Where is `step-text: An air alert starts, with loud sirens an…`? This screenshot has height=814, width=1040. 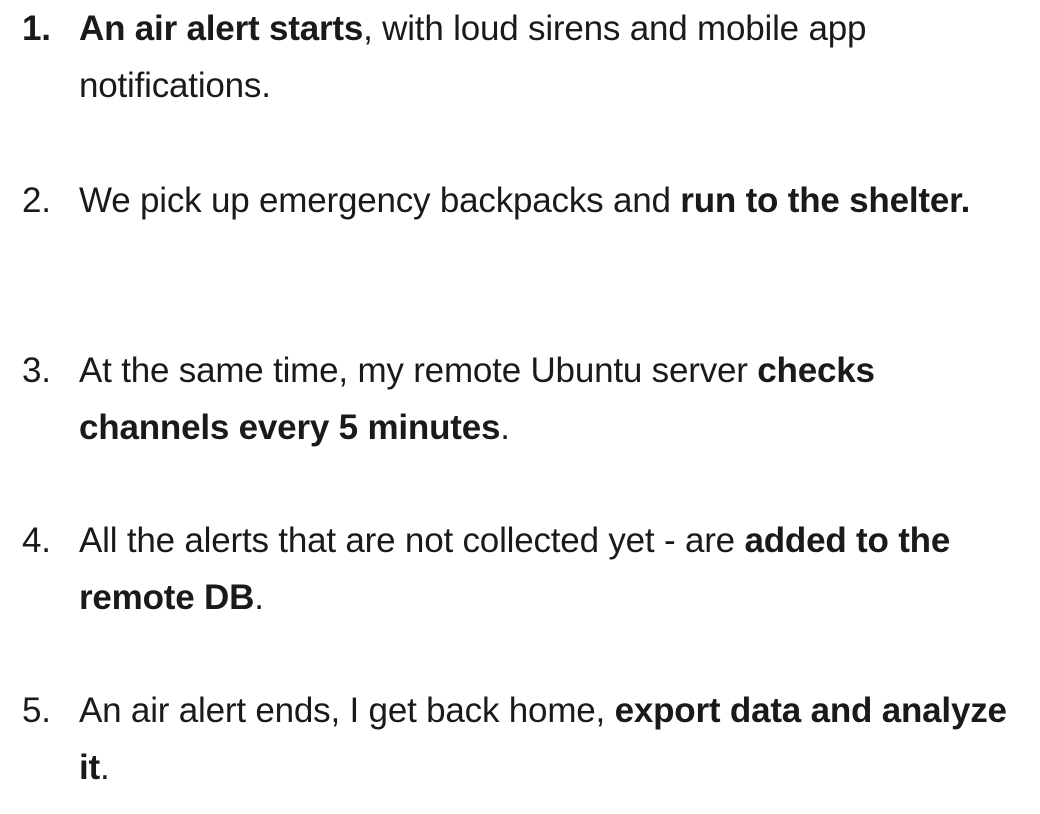
step-text: An air alert starts, with loud sirens an… is located at coordinates (555, 57).